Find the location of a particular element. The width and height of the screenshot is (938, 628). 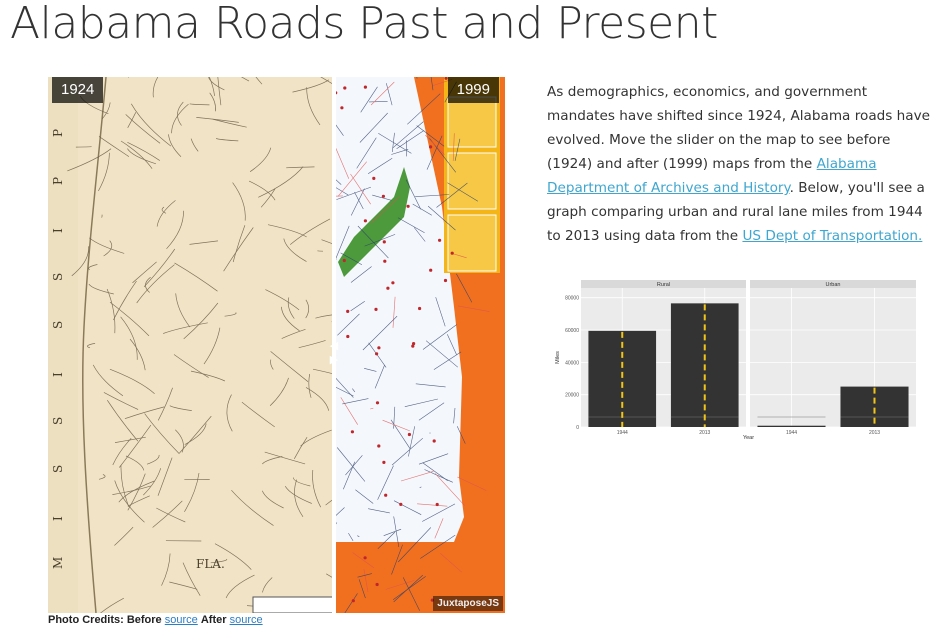

facet-label: Urban is located at coordinates (833, 285).